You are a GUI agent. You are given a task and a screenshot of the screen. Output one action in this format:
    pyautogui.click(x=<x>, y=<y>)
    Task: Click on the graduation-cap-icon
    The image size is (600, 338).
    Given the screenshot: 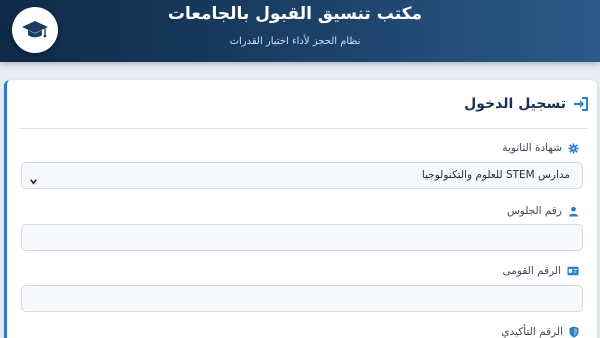 What is the action you would take?
    pyautogui.click(x=35, y=30)
    